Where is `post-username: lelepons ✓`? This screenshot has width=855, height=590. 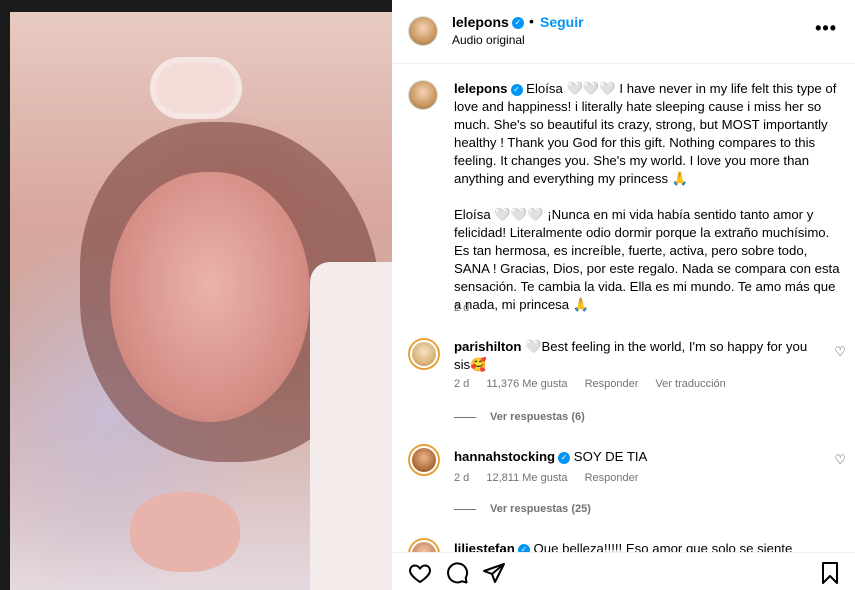
post-username: lelepons ✓ is located at coordinates (488, 22).